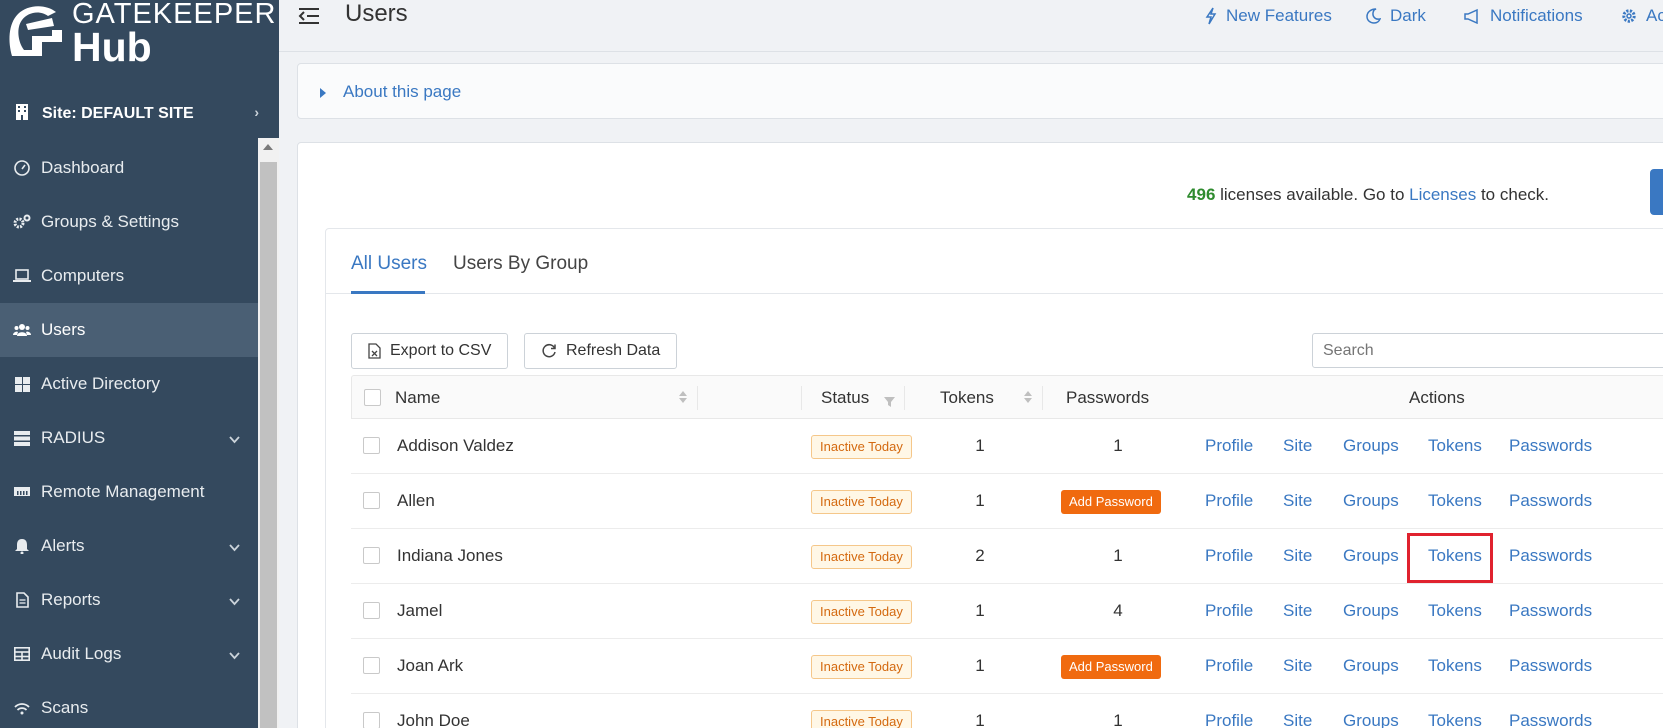  Describe the element at coordinates (1268, 16) in the screenshot. I see `new-features-link: New Features` at that location.